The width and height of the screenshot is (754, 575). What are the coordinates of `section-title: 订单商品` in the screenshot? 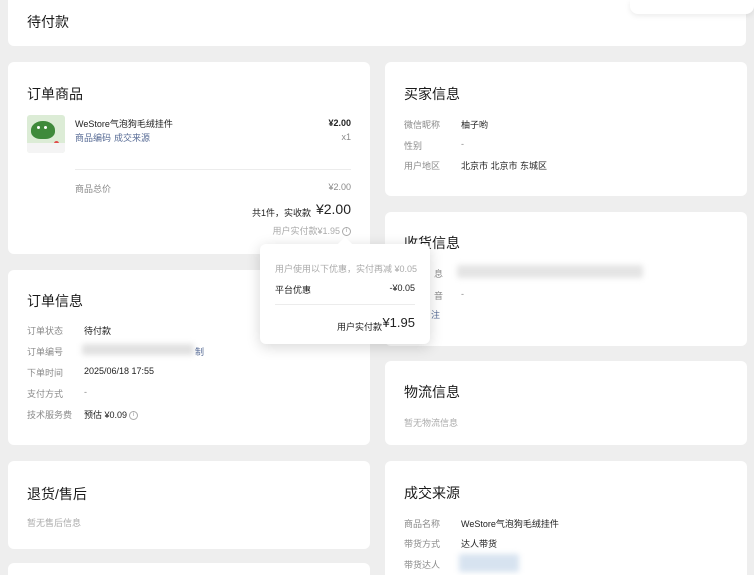 It's located at (55, 94).